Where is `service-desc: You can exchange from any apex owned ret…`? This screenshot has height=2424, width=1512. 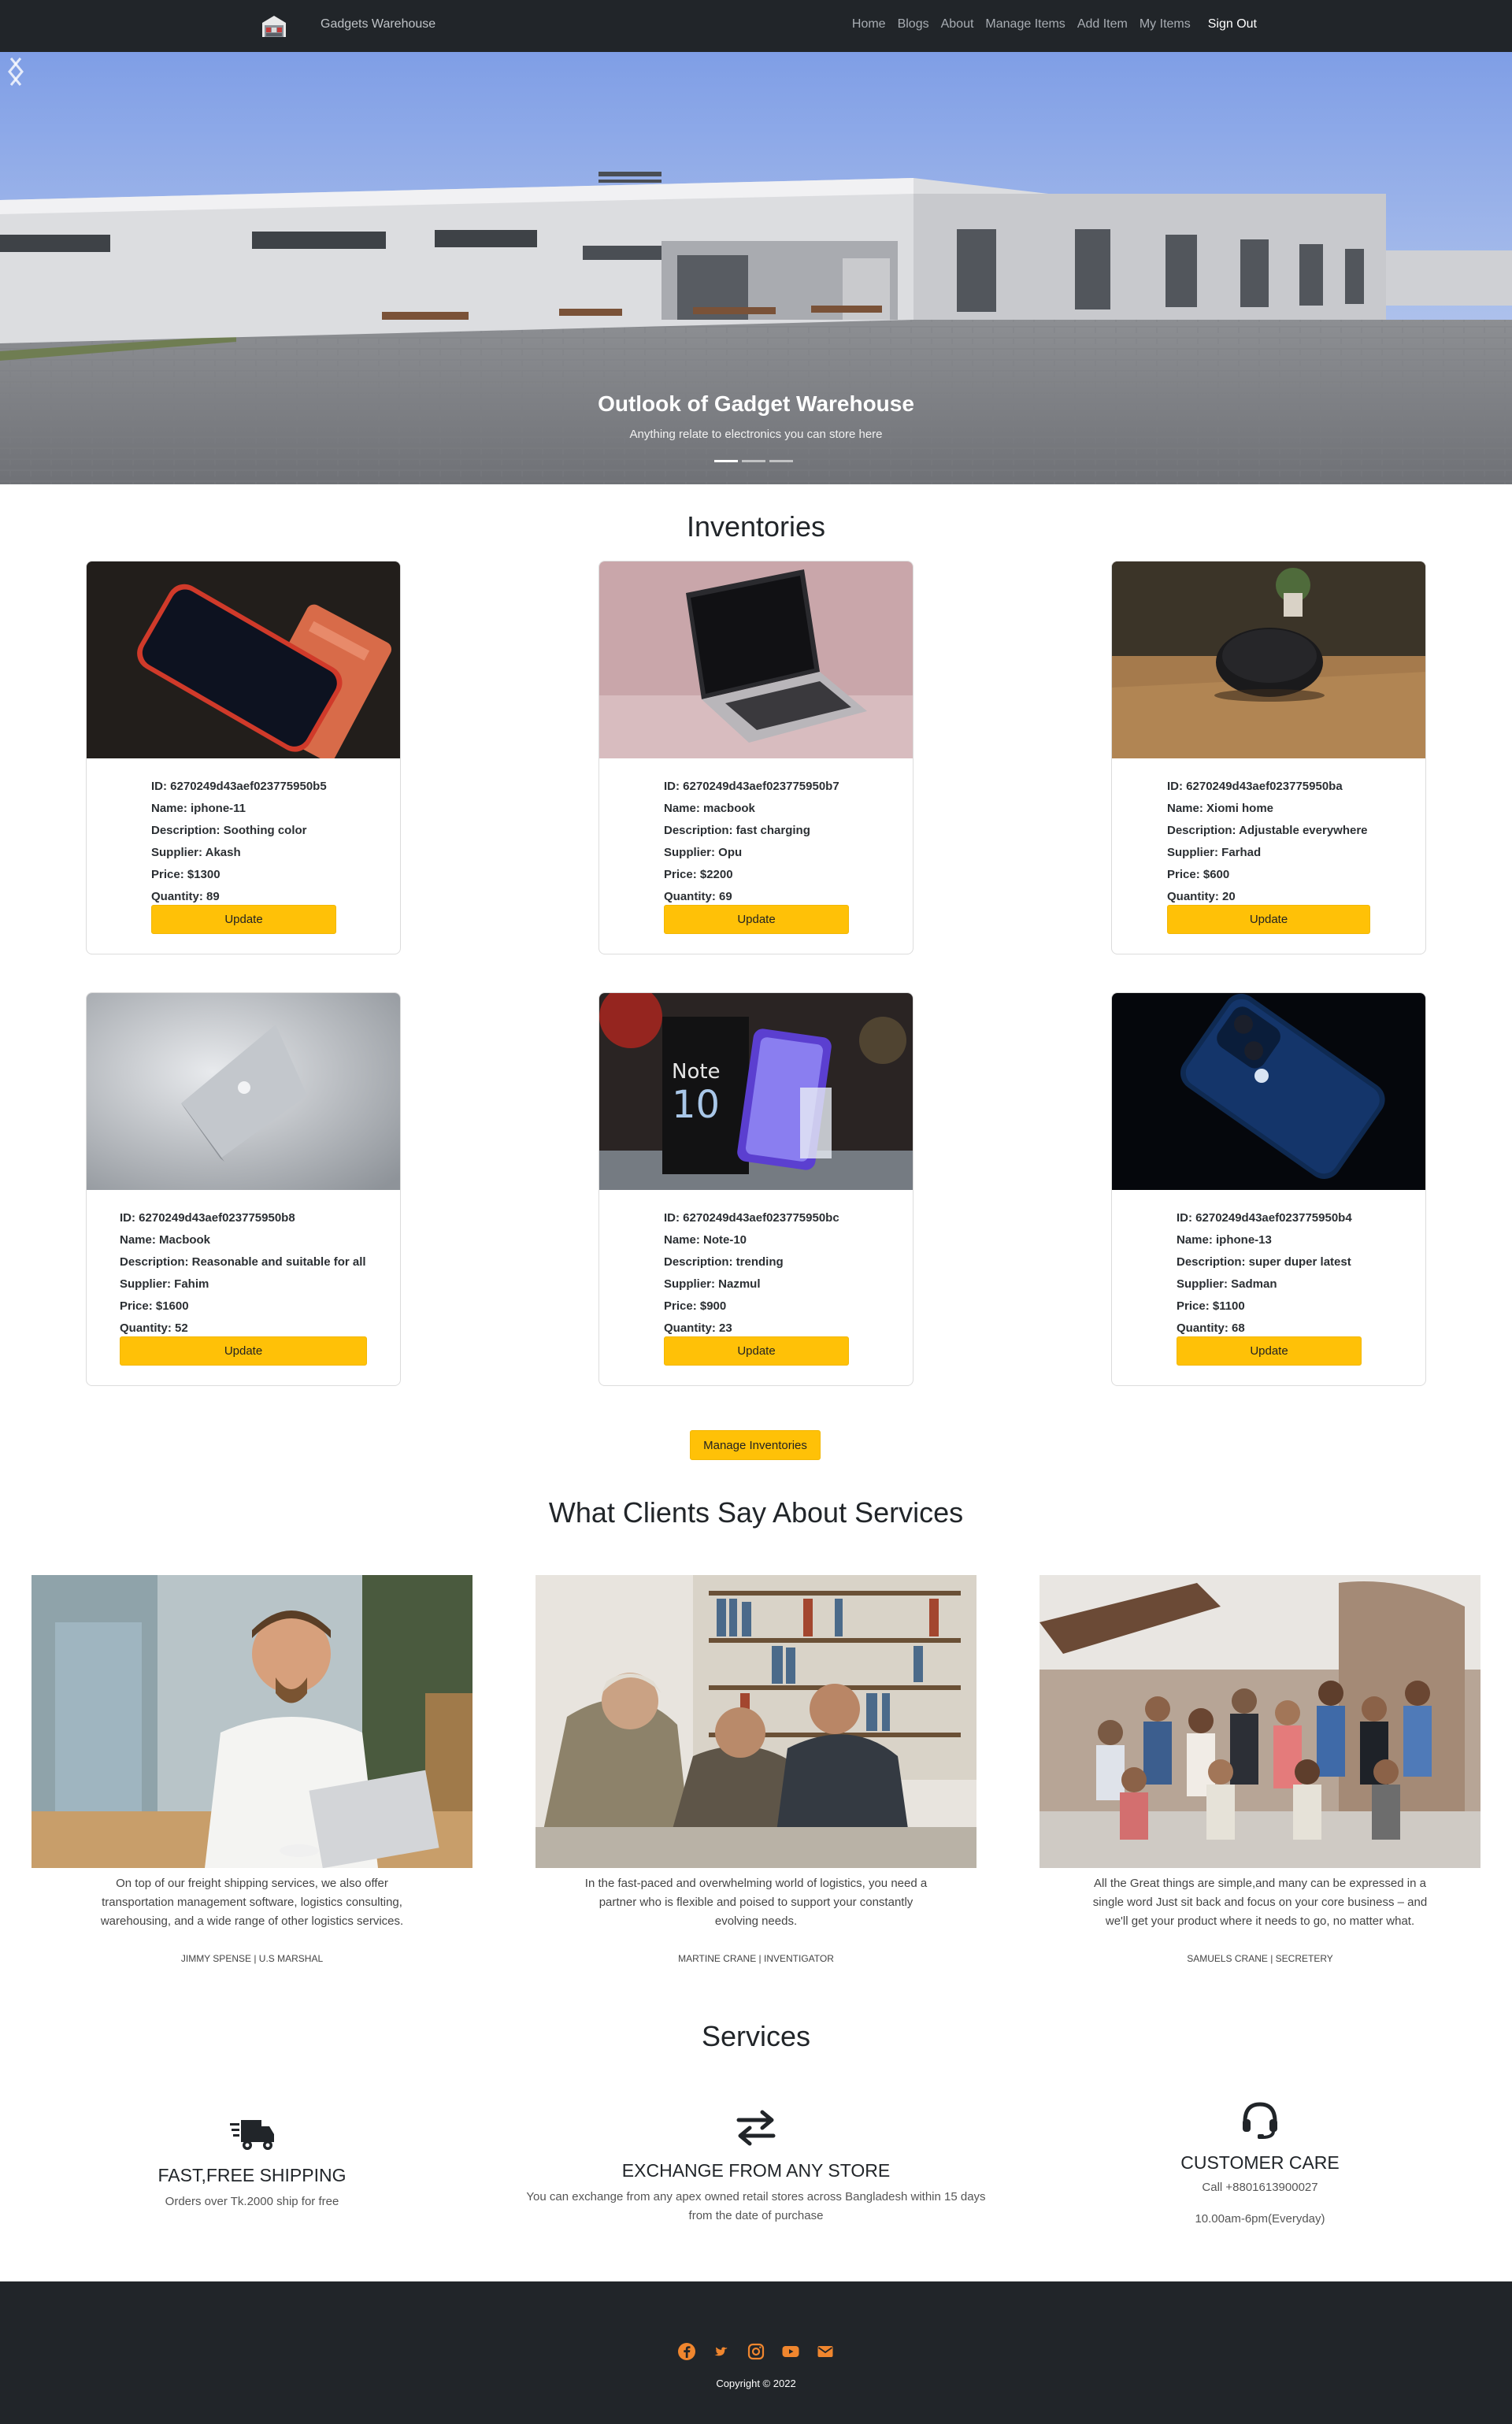
service-desc: You can exchange from any apex owned ret… is located at coordinates (756, 2196).